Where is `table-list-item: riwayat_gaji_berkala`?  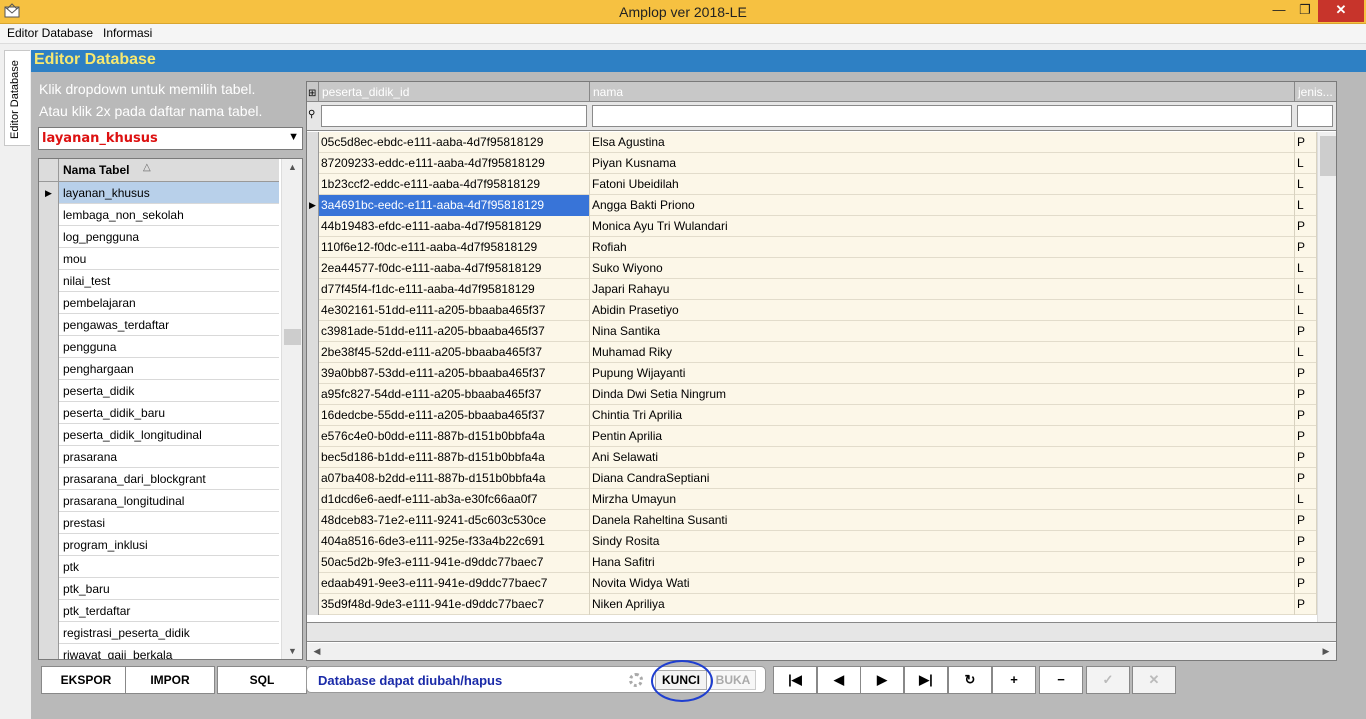
table-list-item: riwayat_gaji_berkala is located at coordinates (159, 651).